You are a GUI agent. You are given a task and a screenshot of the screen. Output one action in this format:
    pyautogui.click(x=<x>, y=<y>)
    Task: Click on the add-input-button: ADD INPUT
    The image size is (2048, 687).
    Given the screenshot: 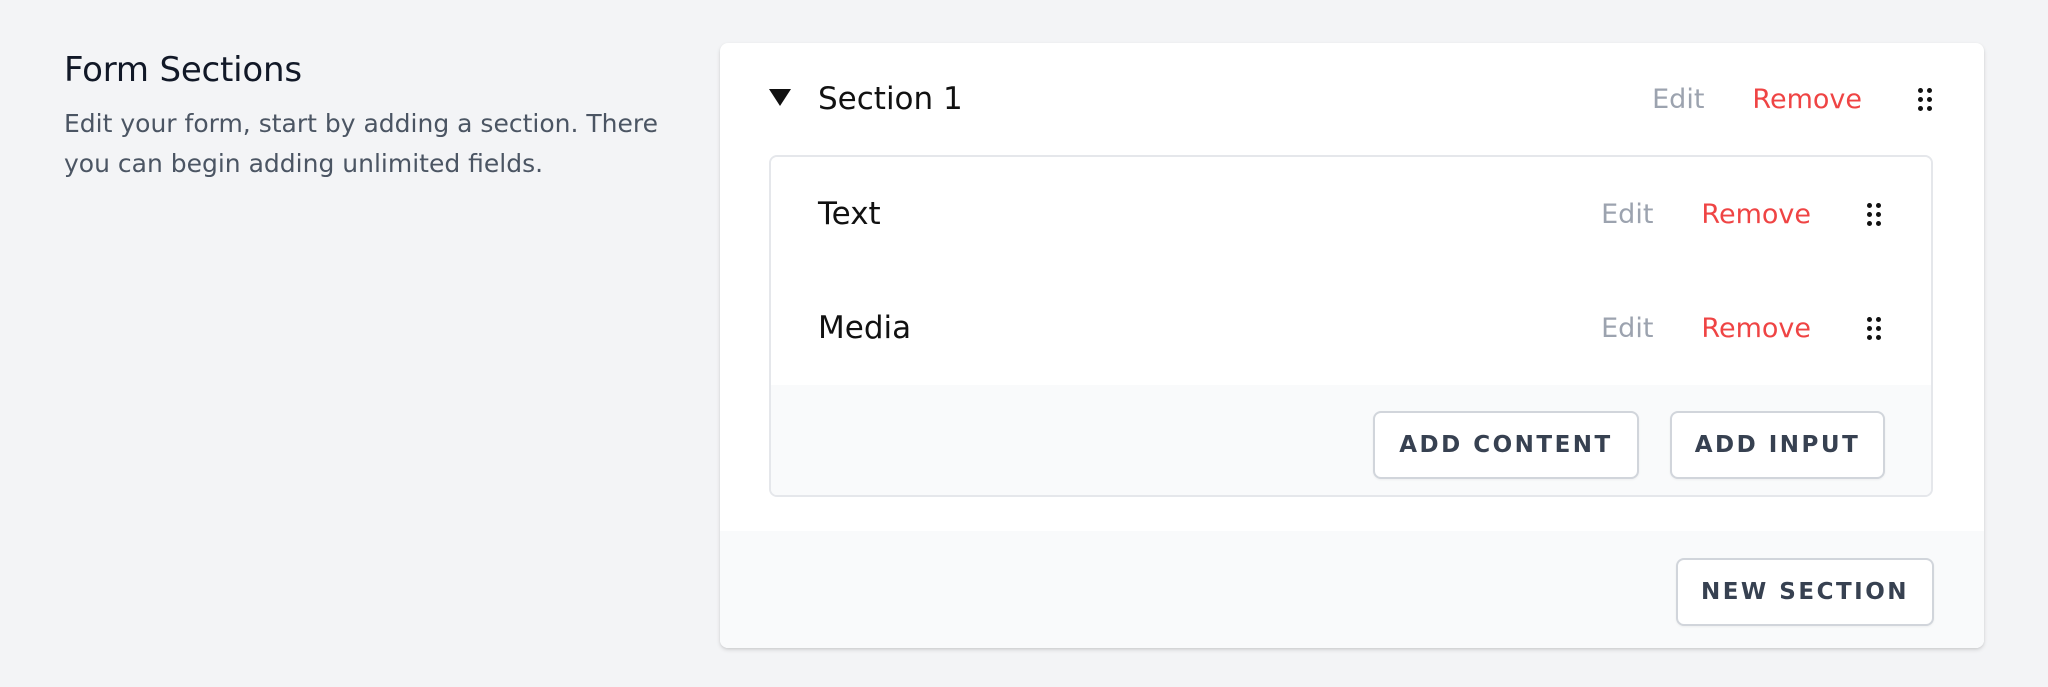 What is the action you would take?
    pyautogui.click(x=1777, y=445)
    